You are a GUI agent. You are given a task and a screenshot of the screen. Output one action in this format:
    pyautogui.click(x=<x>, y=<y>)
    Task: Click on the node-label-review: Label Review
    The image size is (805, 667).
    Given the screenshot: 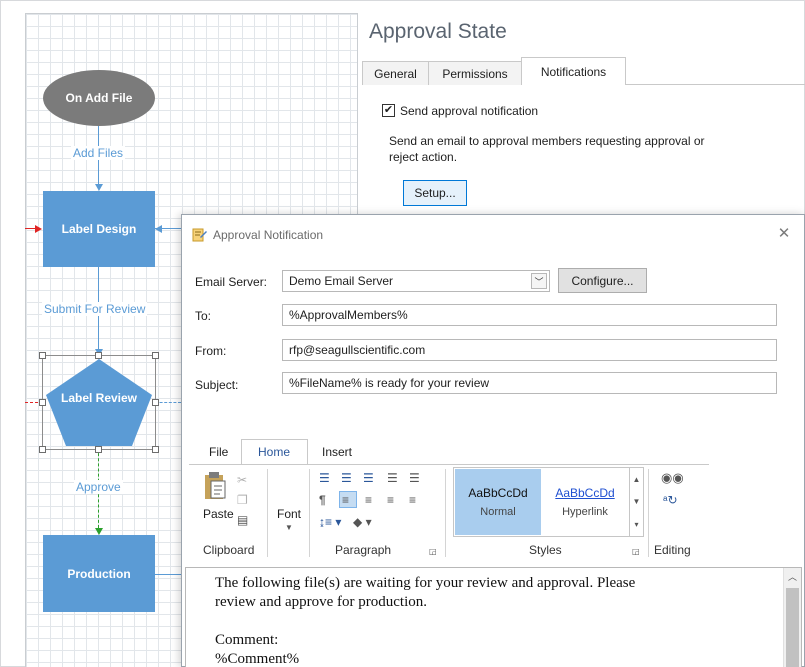 What is the action you would take?
    pyautogui.click(x=99, y=402)
    